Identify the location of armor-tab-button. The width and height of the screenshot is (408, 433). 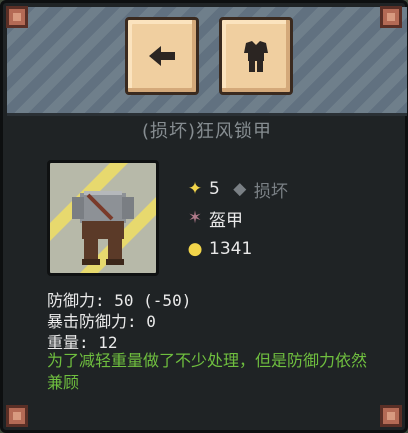
(256, 56).